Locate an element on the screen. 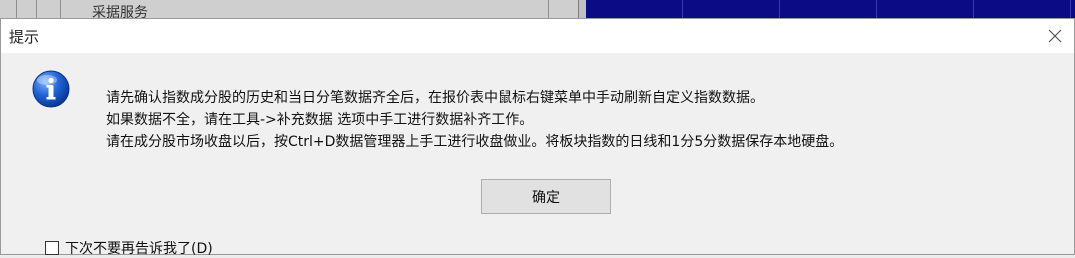  dont-show-again-label: 下次不要再告诉我了(D) is located at coordinates (139, 249).